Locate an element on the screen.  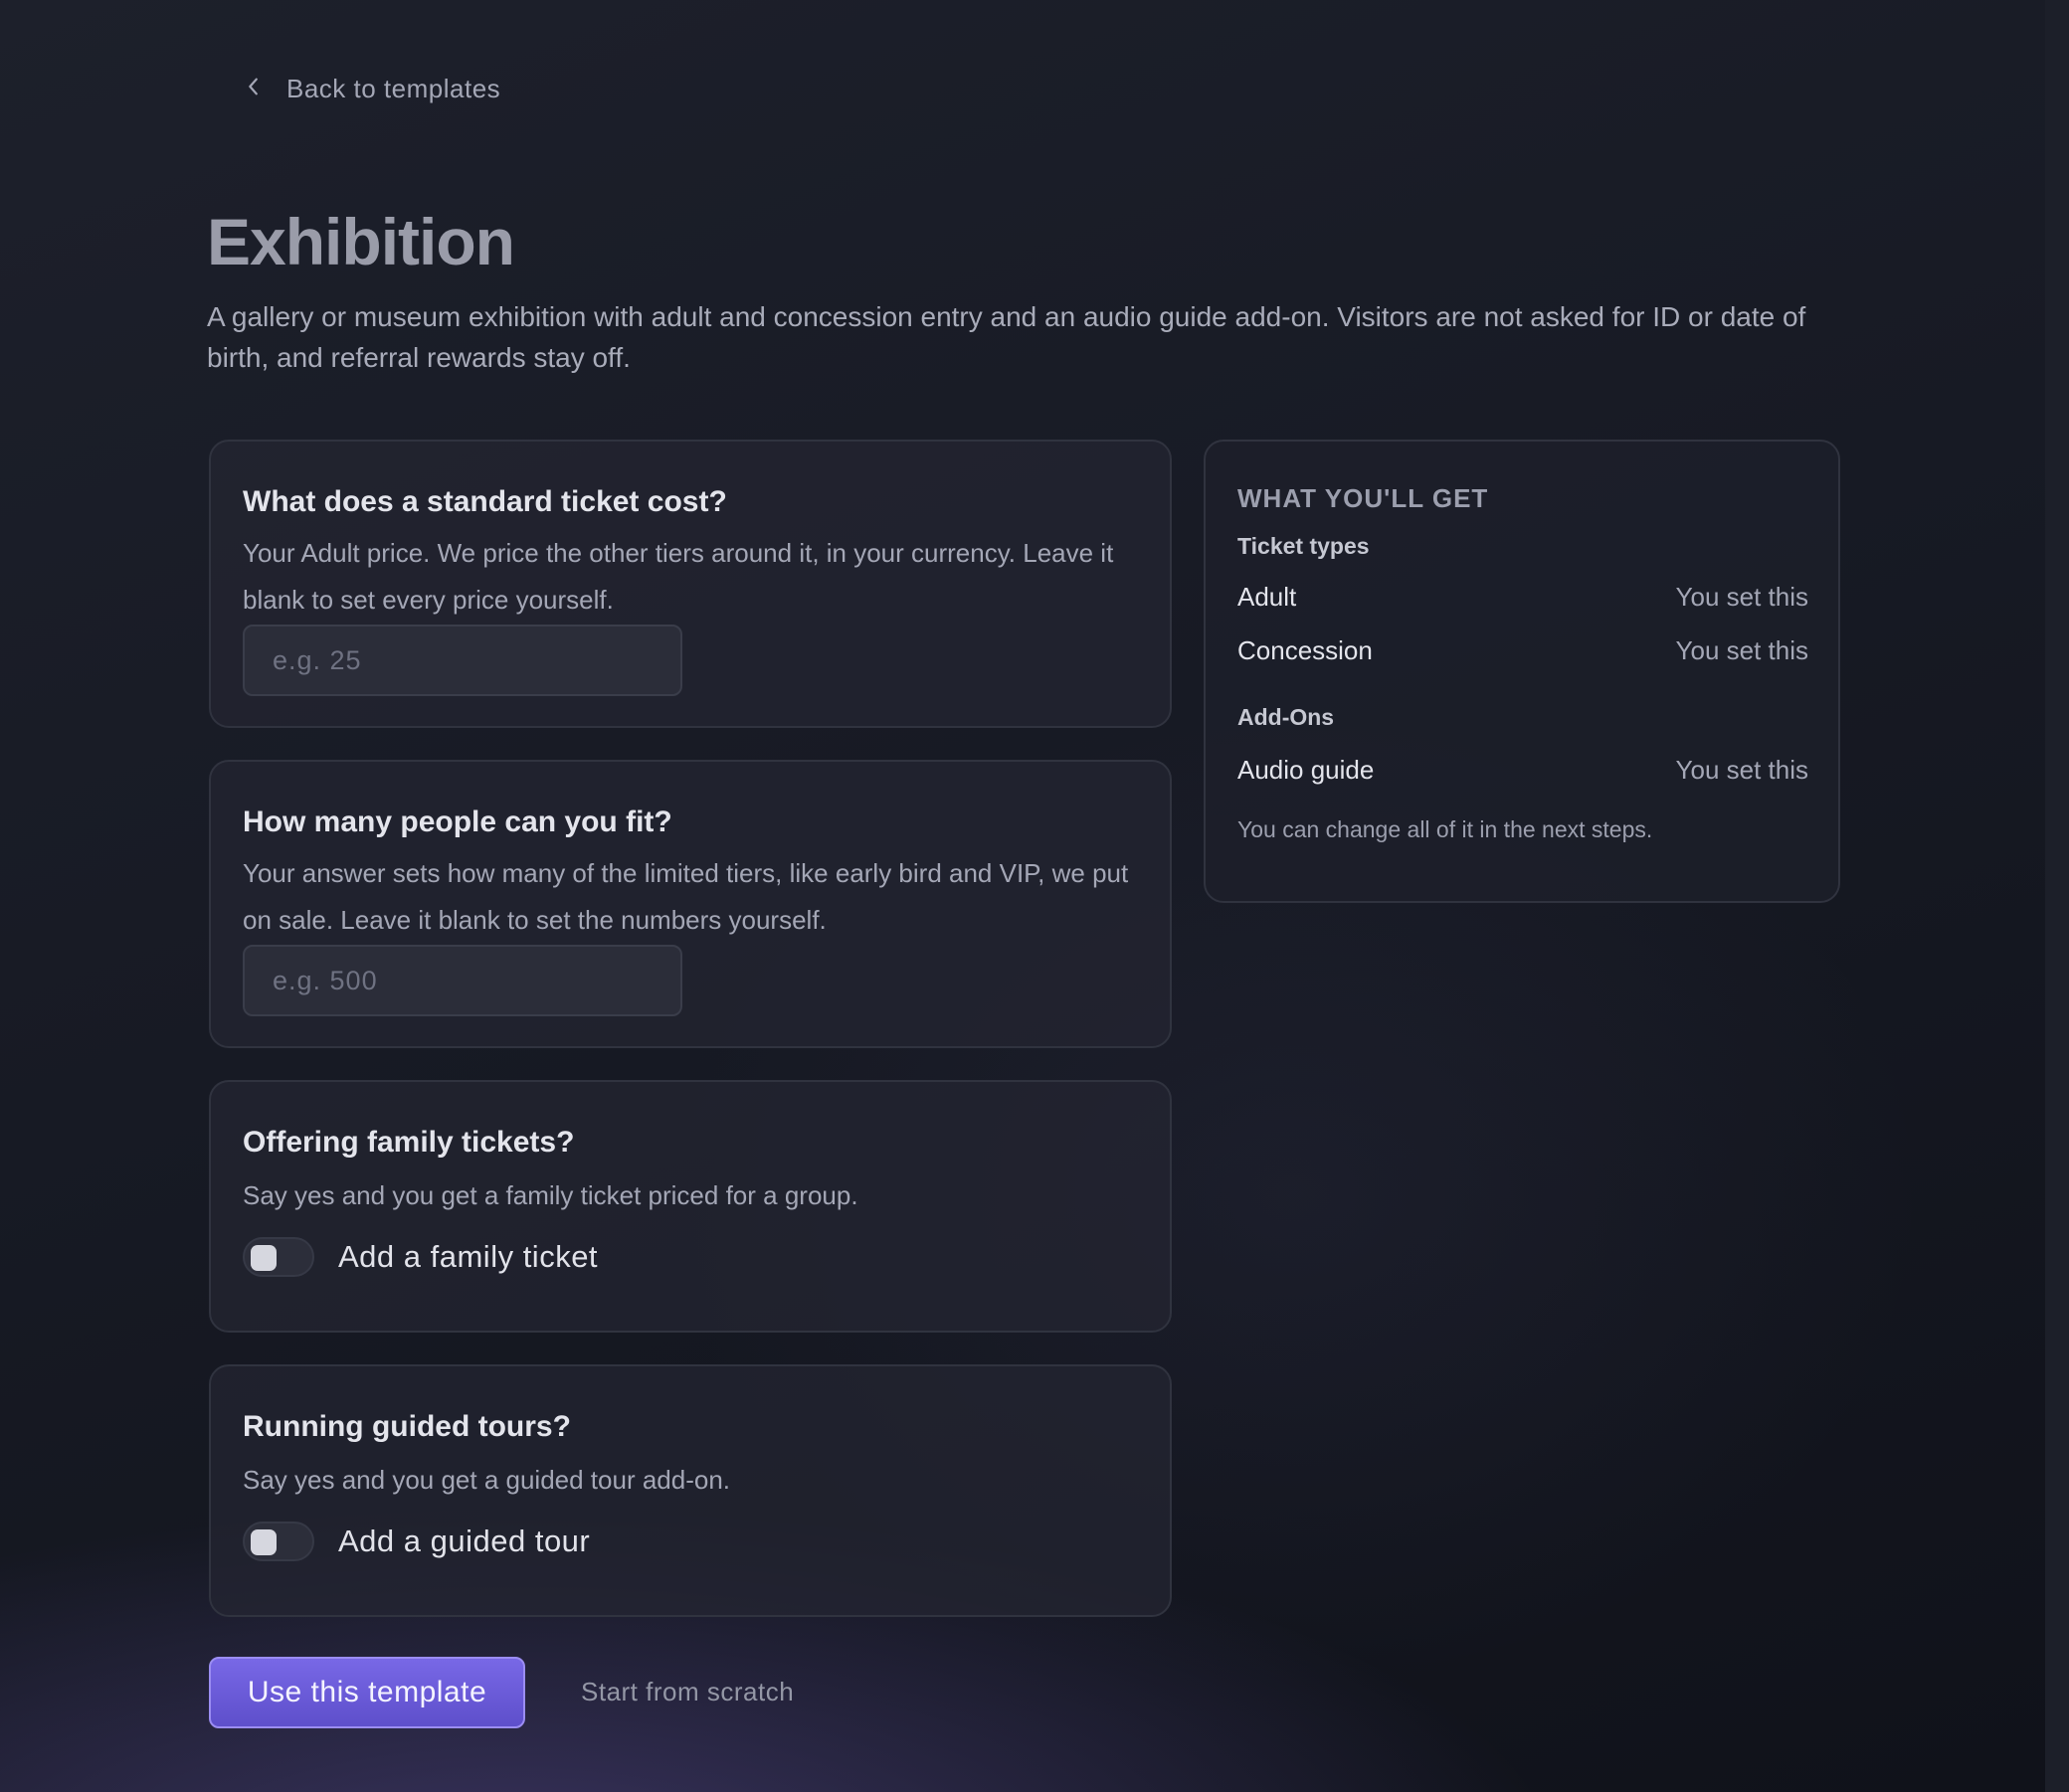
use-template-button: Use this template is located at coordinates (367, 1693).